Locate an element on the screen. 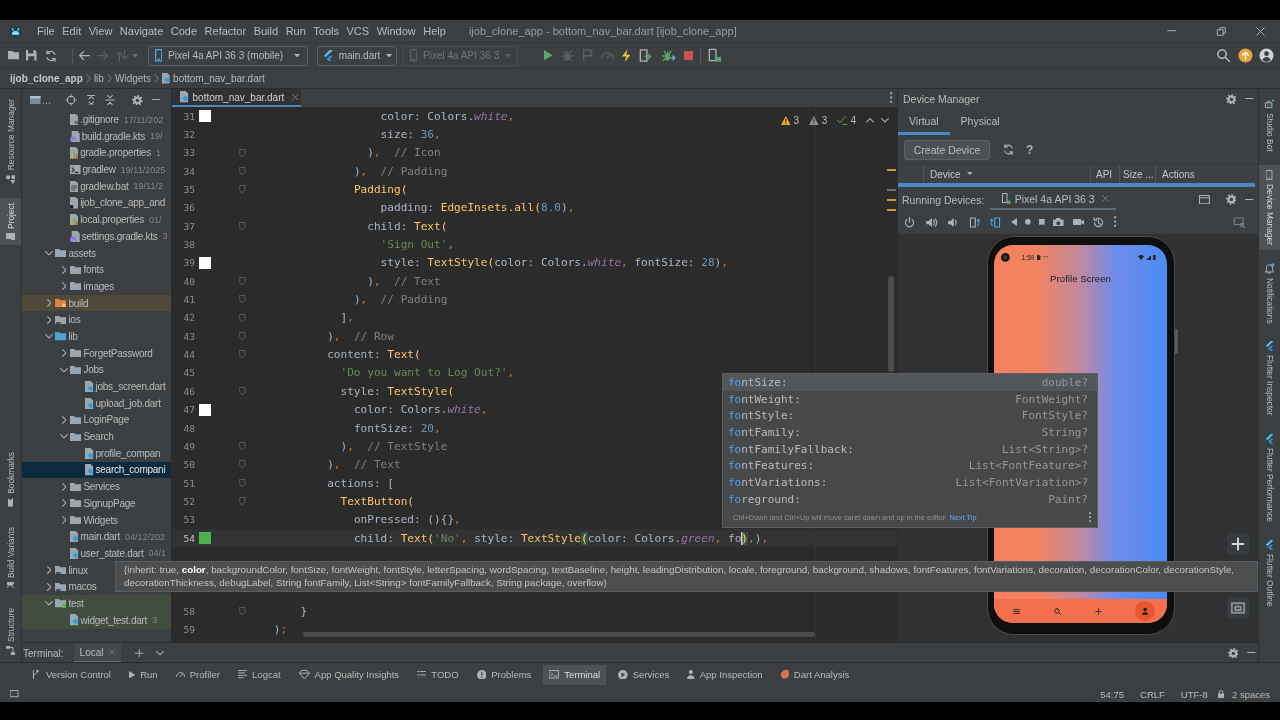 This screenshot has width=1280, height=720. tree-item: search_compani is located at coordinates (96, 470).